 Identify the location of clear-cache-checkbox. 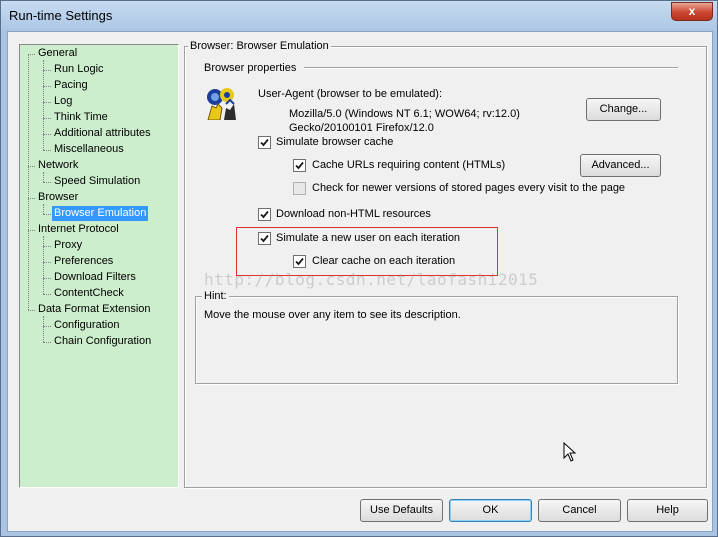
(299, 261).